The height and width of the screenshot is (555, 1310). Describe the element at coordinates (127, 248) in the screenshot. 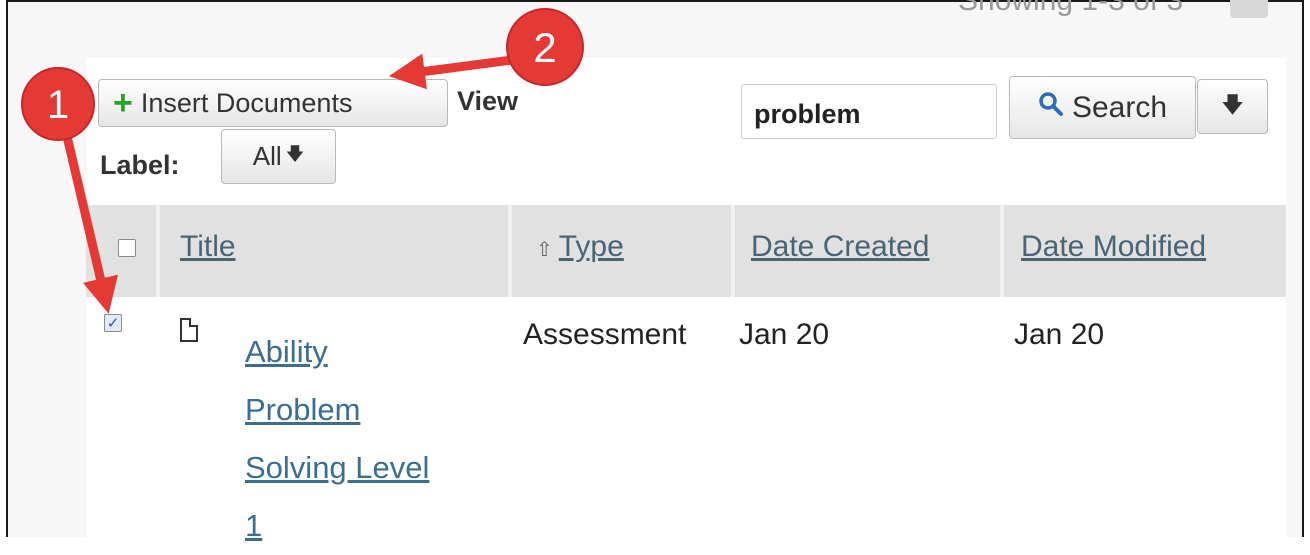

I see `select-all-checkbox` at that location.